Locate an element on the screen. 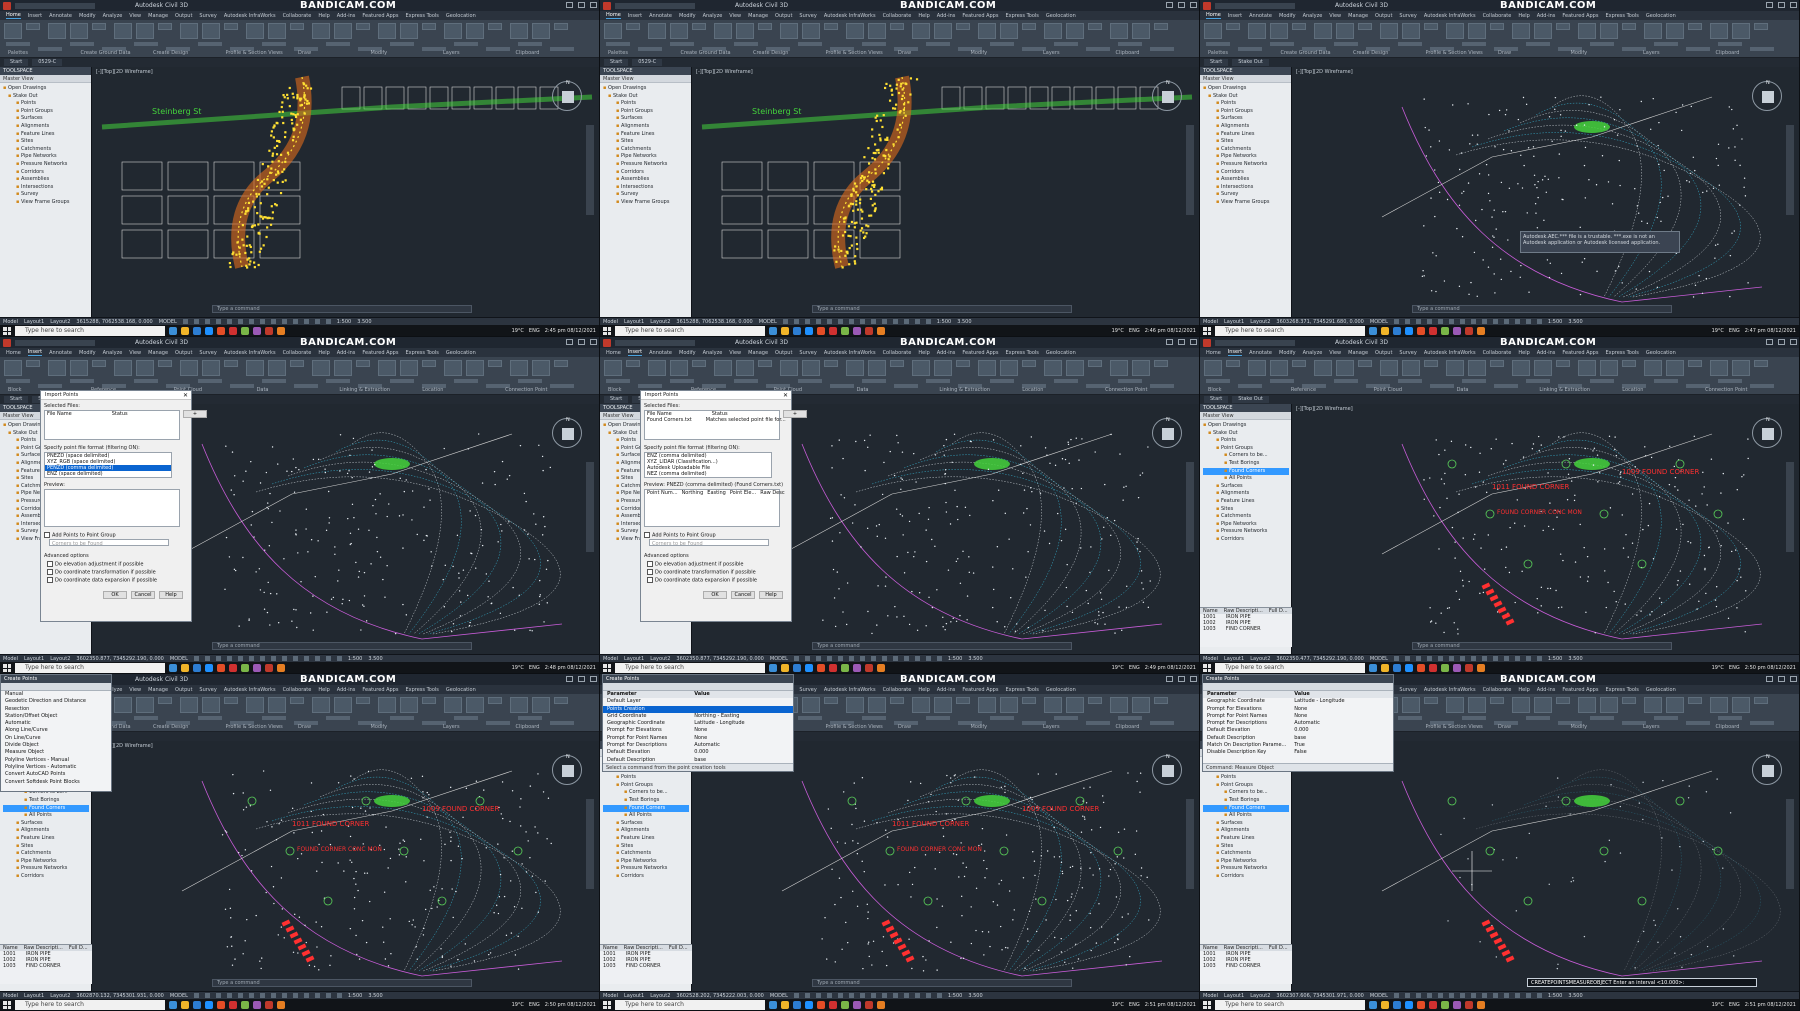 Image resolution: width=1800 pixels, height=1011 pixels. clock: 2:51 pm 08/12/2021 is located at coordinates (1170, 1005).